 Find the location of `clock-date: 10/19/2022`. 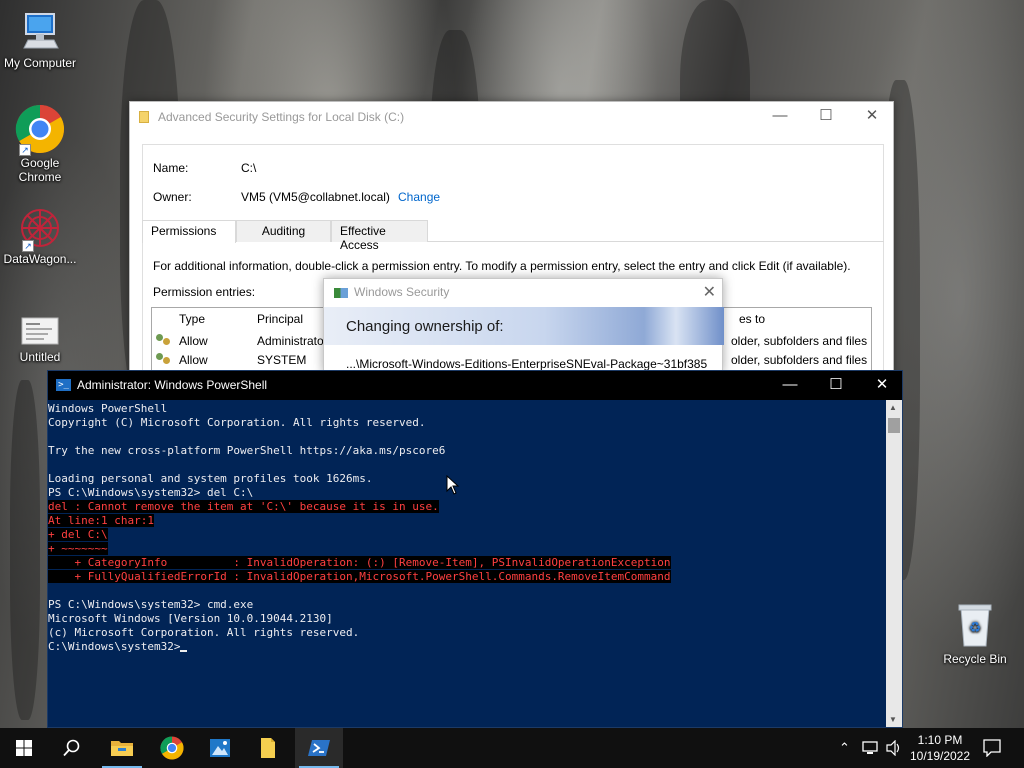

clock-date: 10/19/2022 is located at coordinates (940, 756).